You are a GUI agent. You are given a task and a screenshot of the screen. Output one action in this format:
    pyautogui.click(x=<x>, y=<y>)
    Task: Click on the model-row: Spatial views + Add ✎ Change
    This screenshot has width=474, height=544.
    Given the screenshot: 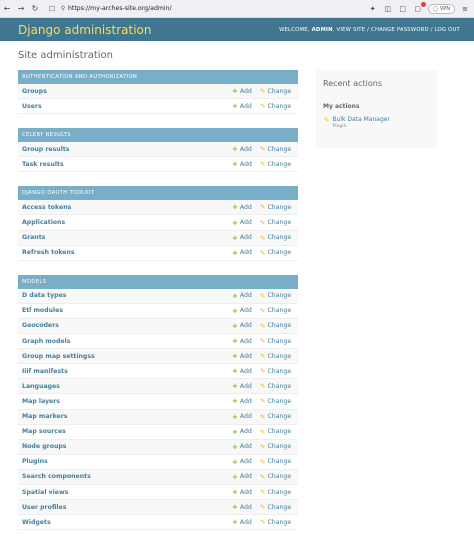 What is the action you would take?
    pyautogui.click(x=158, y=493)
    